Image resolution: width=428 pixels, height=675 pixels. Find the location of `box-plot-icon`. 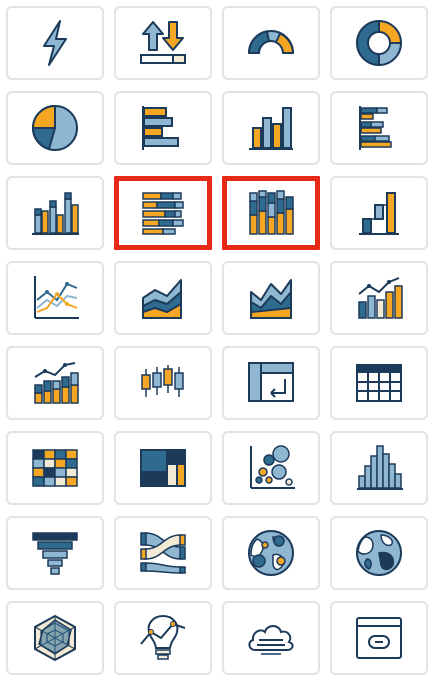

box-plot-icon is located at coordinates (163, 383).